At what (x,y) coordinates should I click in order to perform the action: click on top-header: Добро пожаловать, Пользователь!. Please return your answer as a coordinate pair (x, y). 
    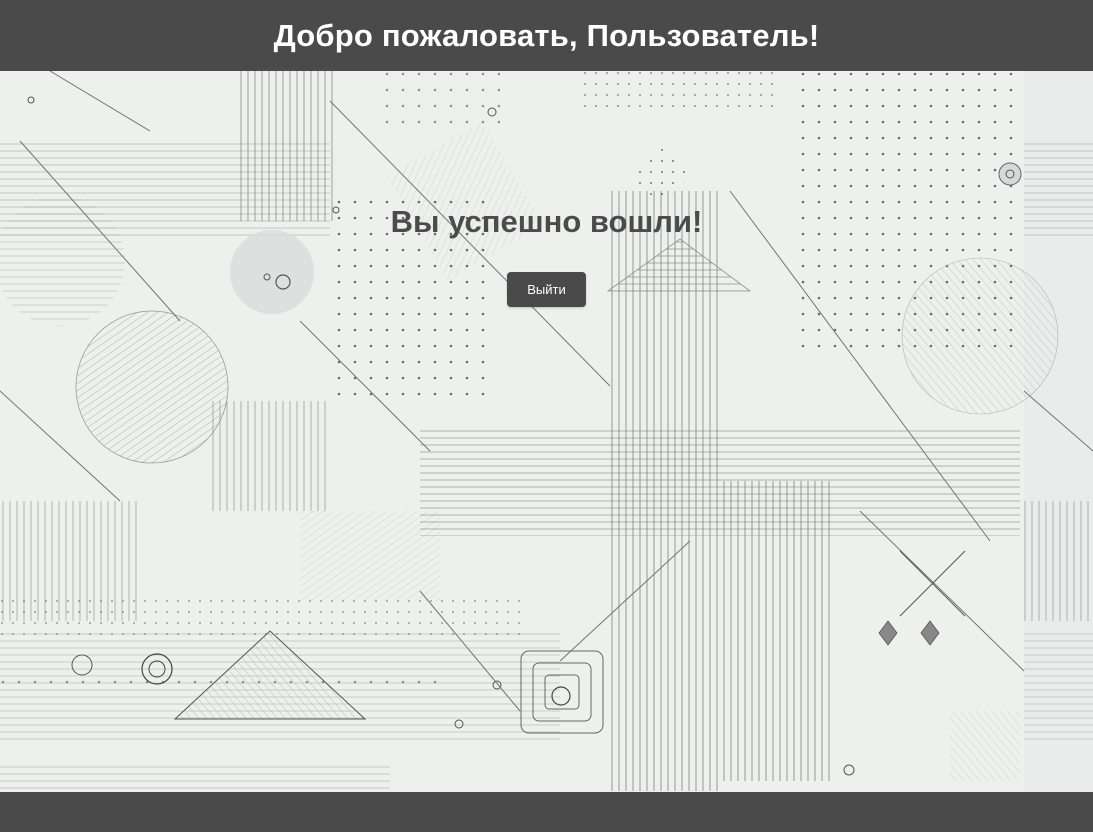
    Looking at the image, I should click on (546, 35).